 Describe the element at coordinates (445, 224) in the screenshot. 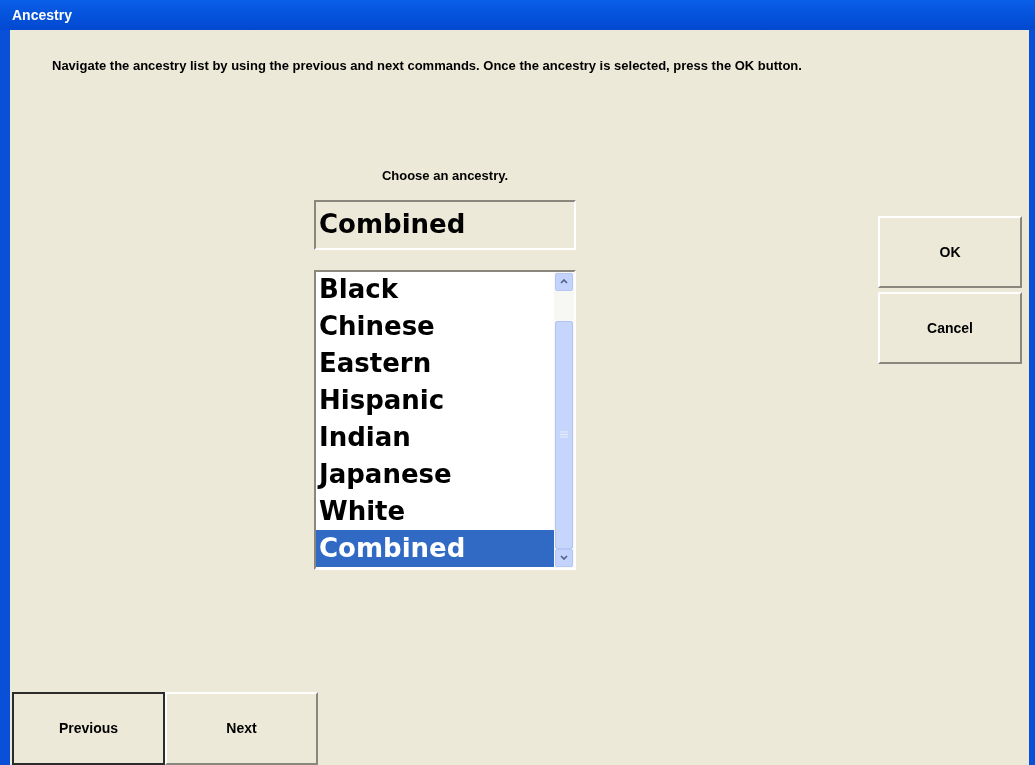

I see `selected-value-field: Combined` at that location.